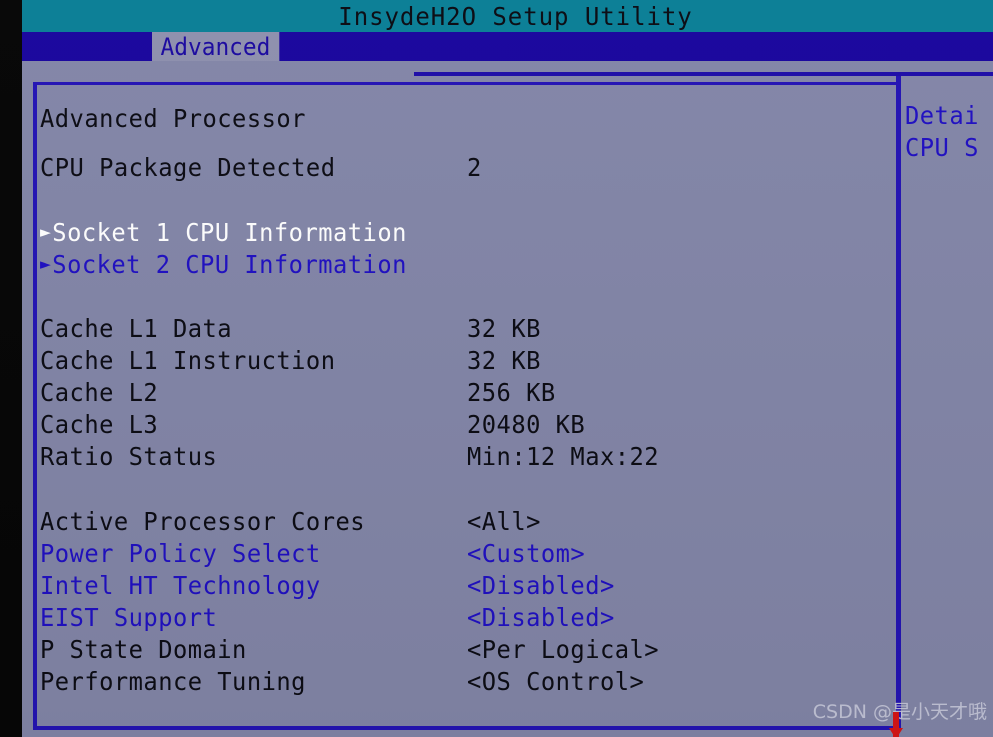 The image size is (993, 737). Describe the element at coordinates (898, 403) in the screenshot. I see `panel-divider` at that location.